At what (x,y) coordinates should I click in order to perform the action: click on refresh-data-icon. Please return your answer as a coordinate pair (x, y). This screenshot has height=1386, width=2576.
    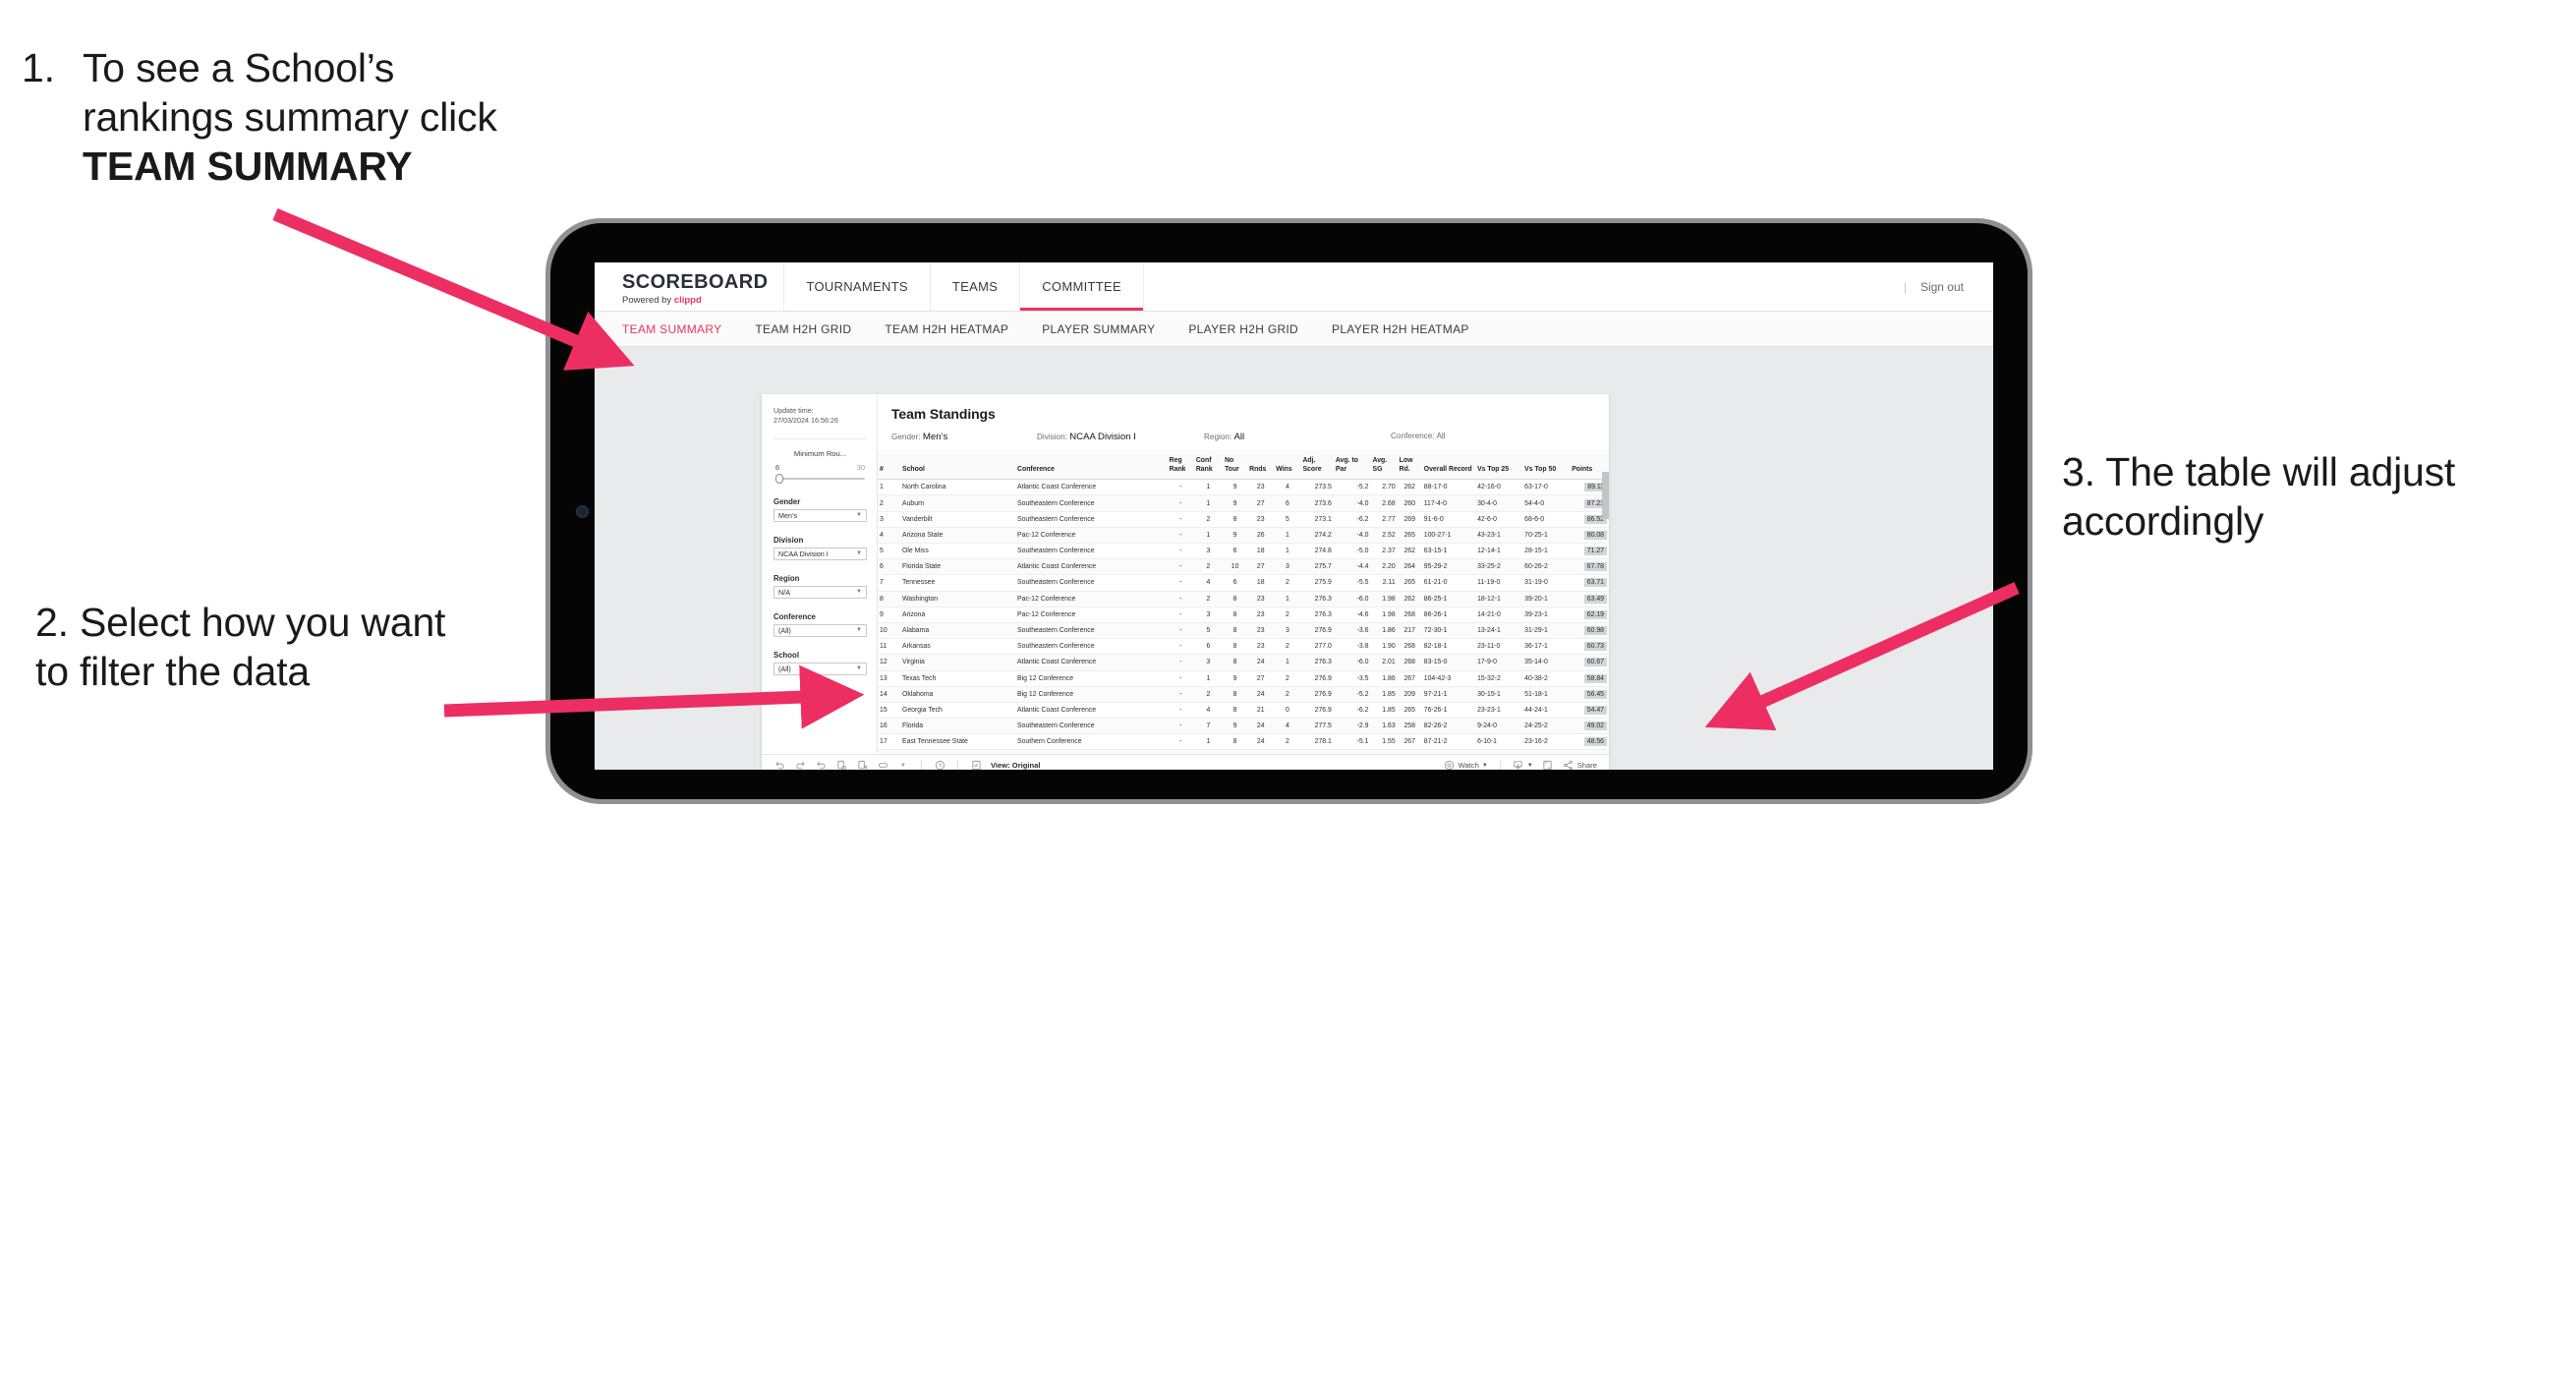
    Looking at the image, I should click on (841, 765).